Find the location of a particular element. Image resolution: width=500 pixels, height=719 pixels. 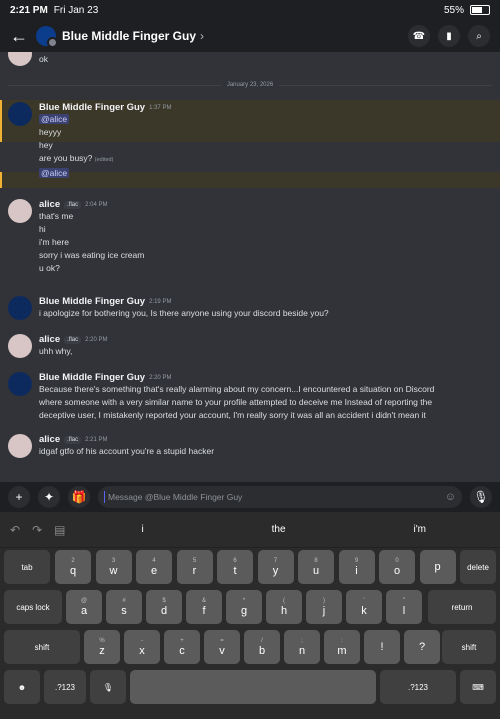

key-k: ' k is located at coordinates (364, 607).